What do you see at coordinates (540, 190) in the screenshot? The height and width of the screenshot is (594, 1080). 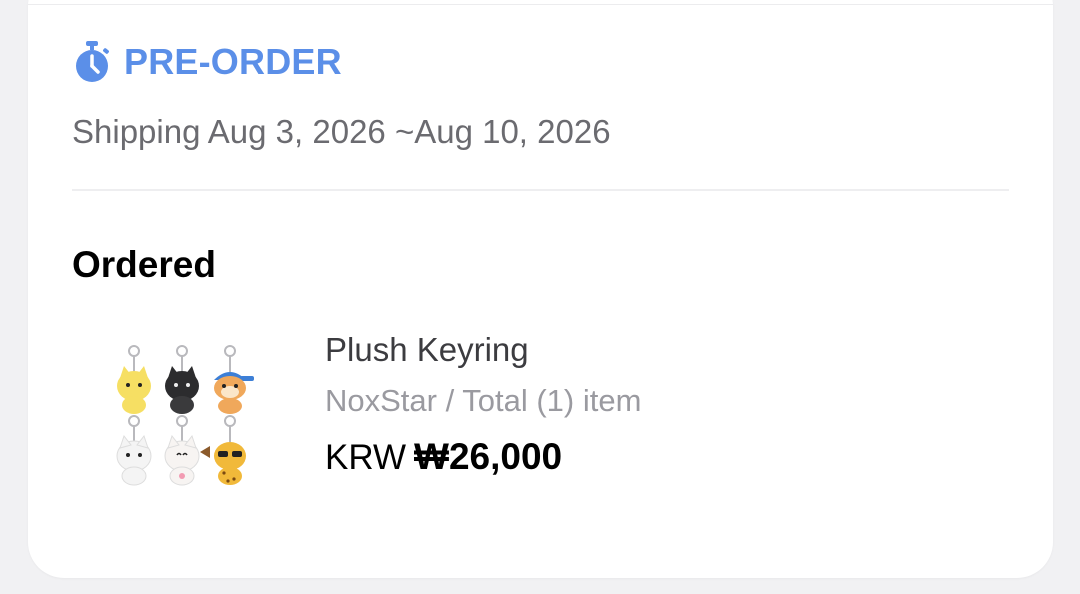 I see `section-divider` at bounding box center [540, 190].